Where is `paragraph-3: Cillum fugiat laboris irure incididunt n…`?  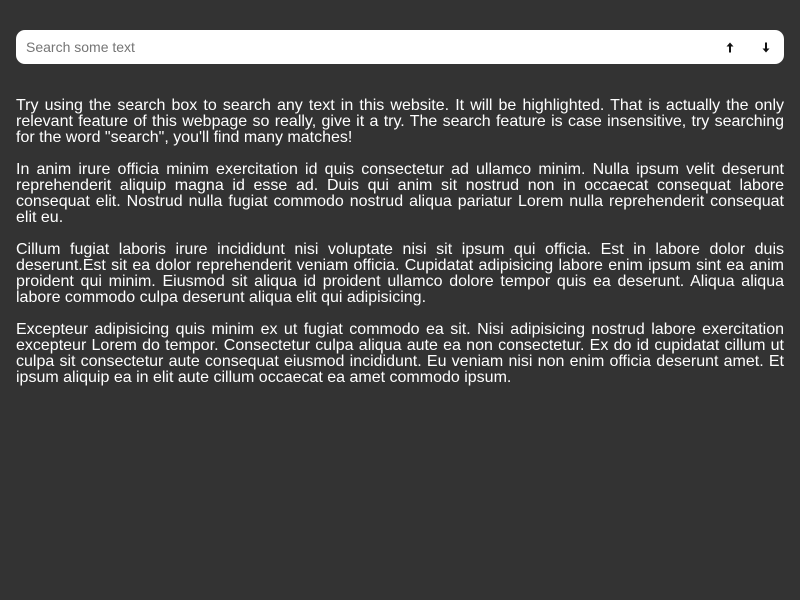 paragraph-3: Cillum fugiat laboris irure incididunt n… is located at coordinates (400, 273).